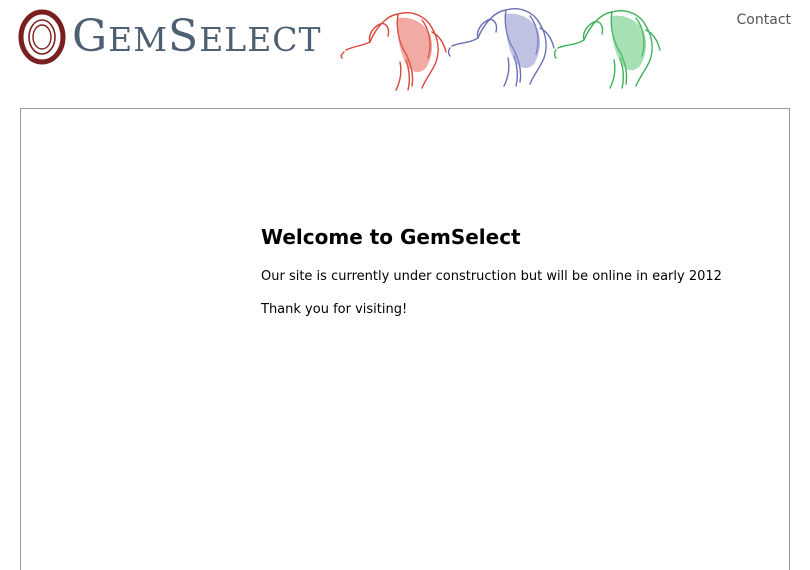 Image resolution: width=810 pixels, height=570 pixels. What do you see at coordinates (391, 237) in the screenshot?
I see `page-title: Welcome to GemSelect` at bounding box center [391, 237].